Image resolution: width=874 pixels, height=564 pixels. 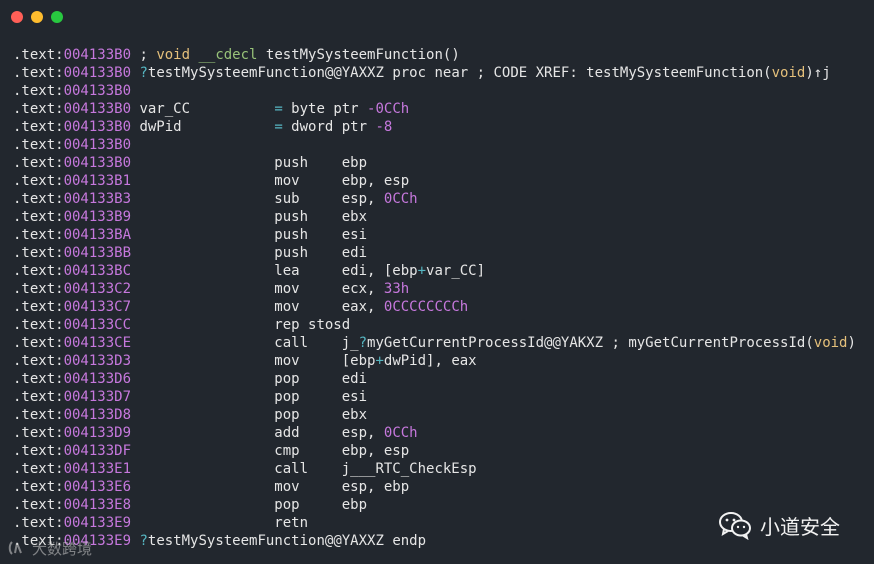 I want to click on code-token-addr: 004133D7, so click(x=97, y=397).